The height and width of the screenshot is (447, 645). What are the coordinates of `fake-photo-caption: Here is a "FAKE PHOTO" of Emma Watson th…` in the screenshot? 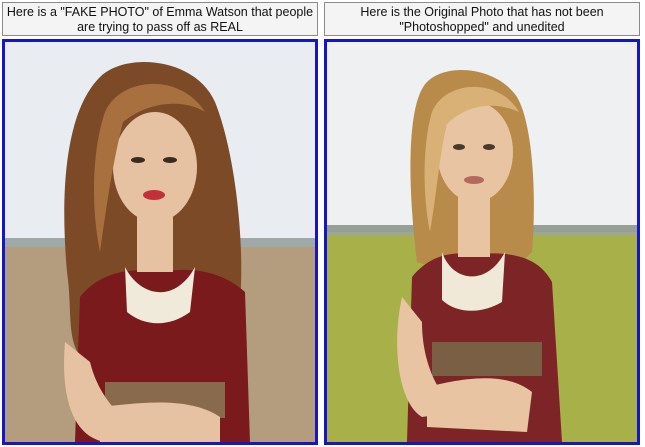 It's located at (160, 19).